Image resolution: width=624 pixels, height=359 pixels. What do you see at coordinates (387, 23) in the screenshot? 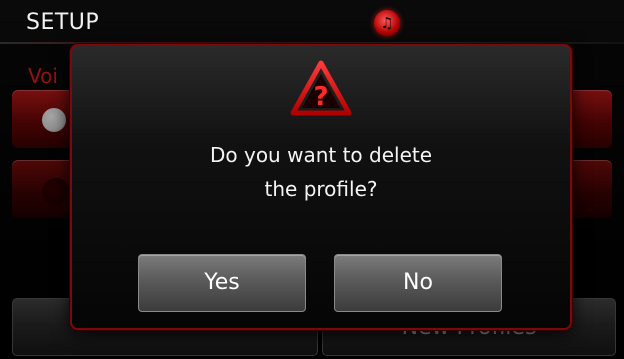
I see `music-note-icon: ♫` at bounding box center [387, 23].